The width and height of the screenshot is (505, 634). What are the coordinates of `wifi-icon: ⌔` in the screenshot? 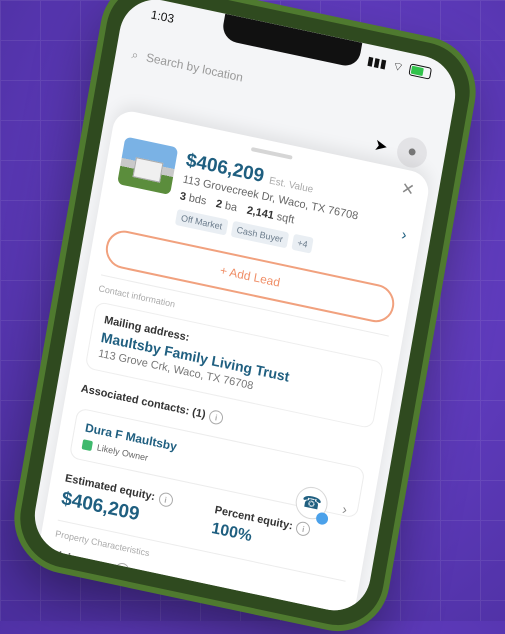 It's located at (398, 66).